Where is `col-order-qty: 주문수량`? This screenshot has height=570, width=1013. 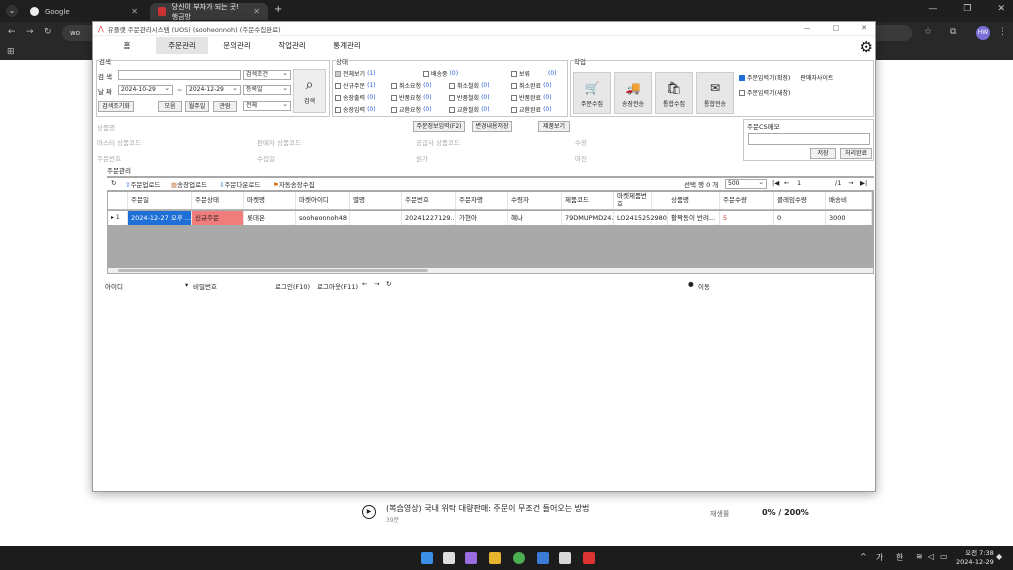 col-order-qty: 주문수량 is located at coordinates (747, 200).